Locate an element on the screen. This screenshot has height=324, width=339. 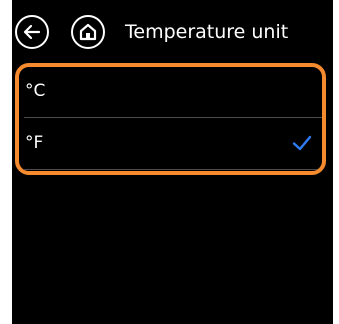
page-title: Temperature unit is located at coordinates (207, 32).